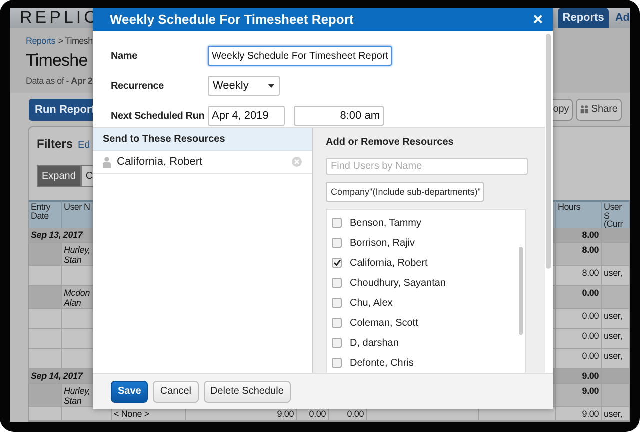  Describe the element at coordinates (297, 162) in the screenshot. I see `remove-icon` at that location.